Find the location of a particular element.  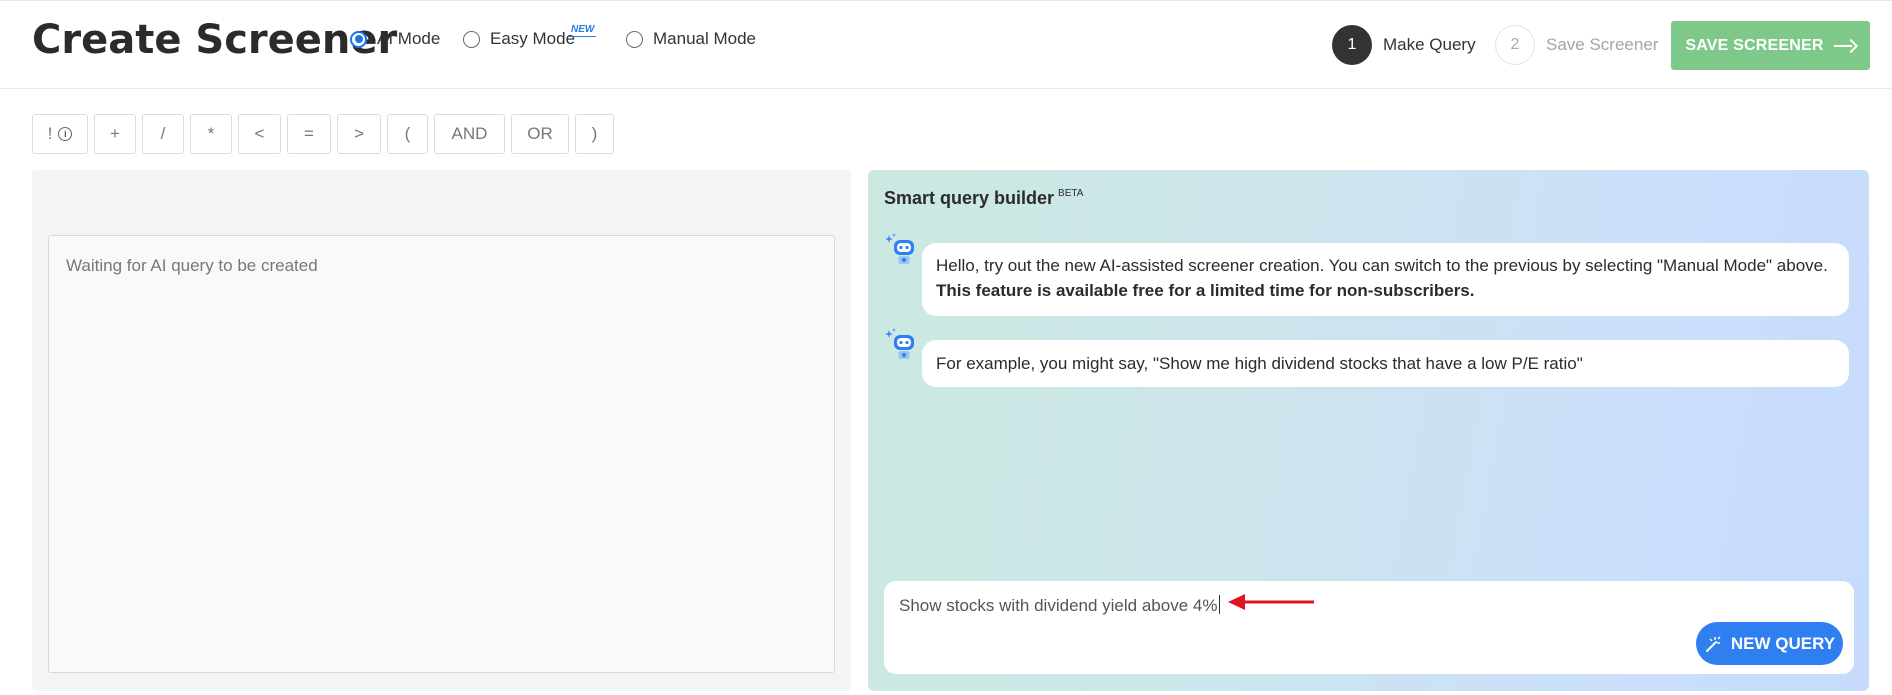

query-placeholder: Waiting for AI query to be created is located at coordinates (192, 265).